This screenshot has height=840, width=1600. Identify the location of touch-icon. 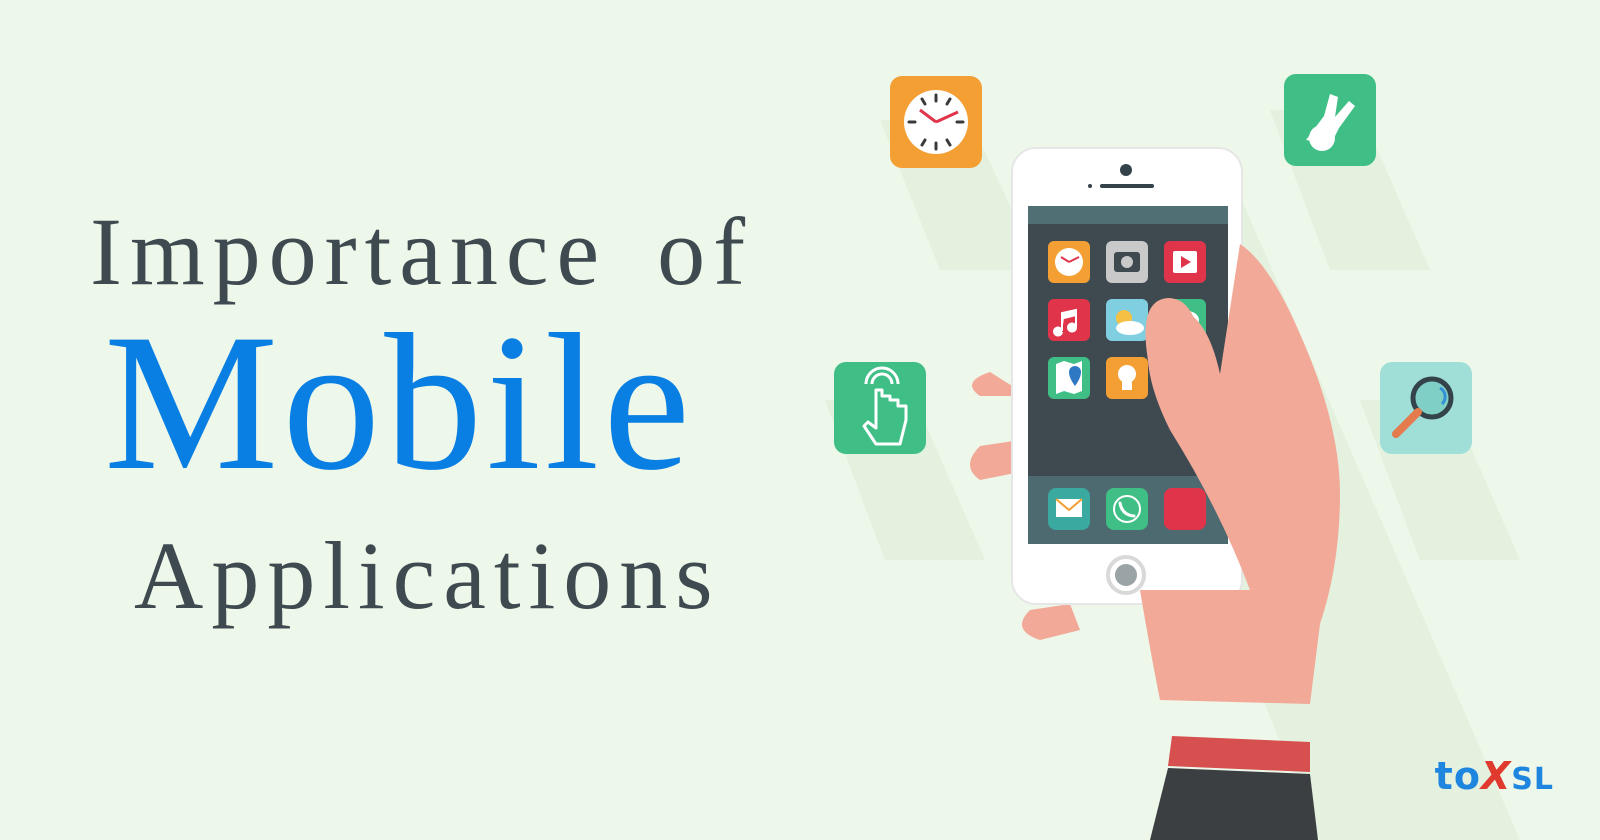
(880, 408).